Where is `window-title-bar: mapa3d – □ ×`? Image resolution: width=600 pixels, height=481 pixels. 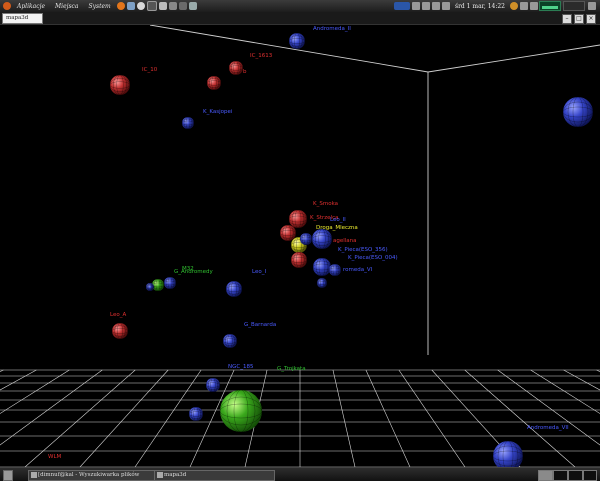 window-title-bar: mapa3d – □ × is located at coordinates (300, 18).